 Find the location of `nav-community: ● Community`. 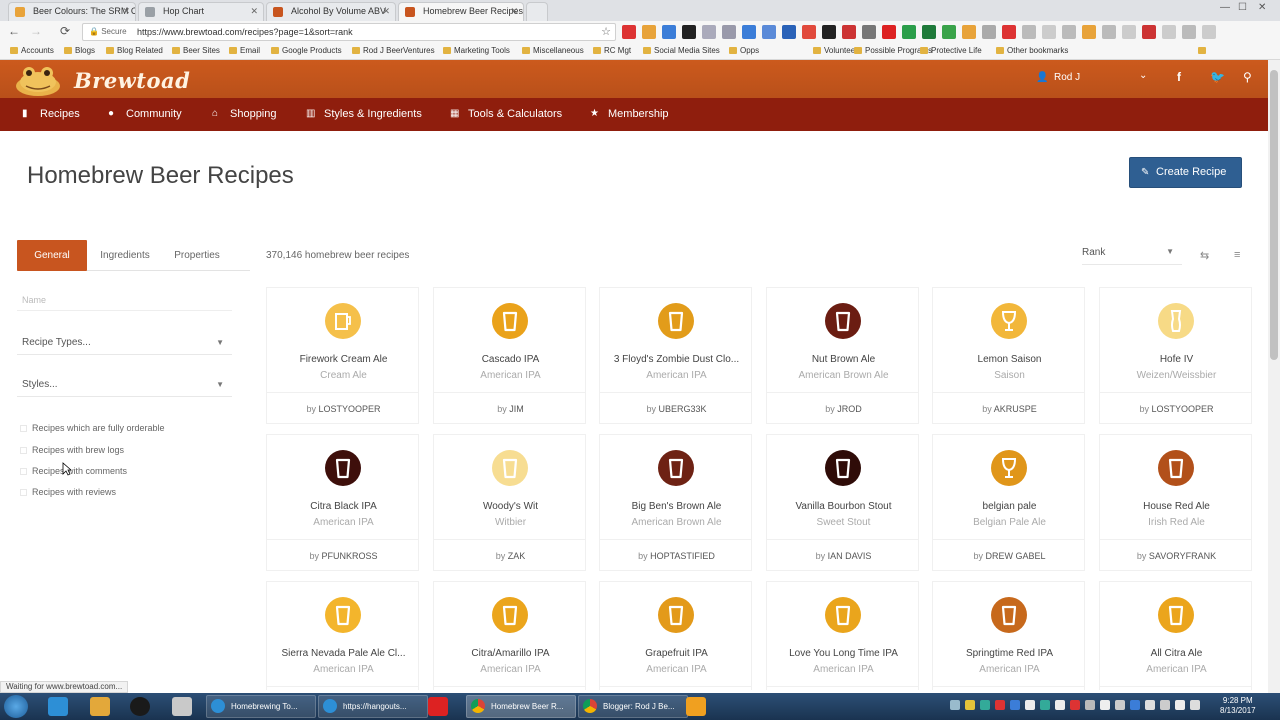

nav-community: ● Community is located at coordinates (145, 114).